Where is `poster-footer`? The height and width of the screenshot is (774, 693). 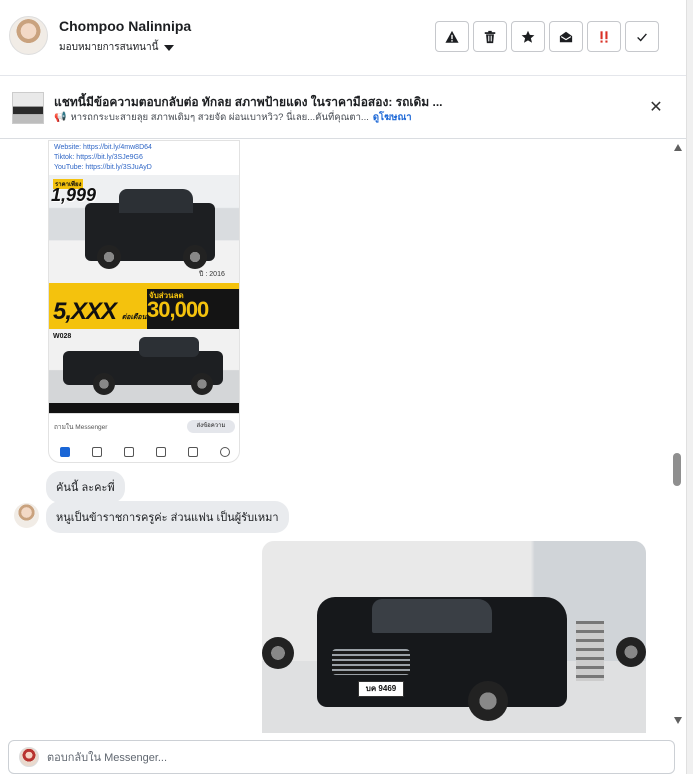 poster-footer is located at coordinates (144, 408).